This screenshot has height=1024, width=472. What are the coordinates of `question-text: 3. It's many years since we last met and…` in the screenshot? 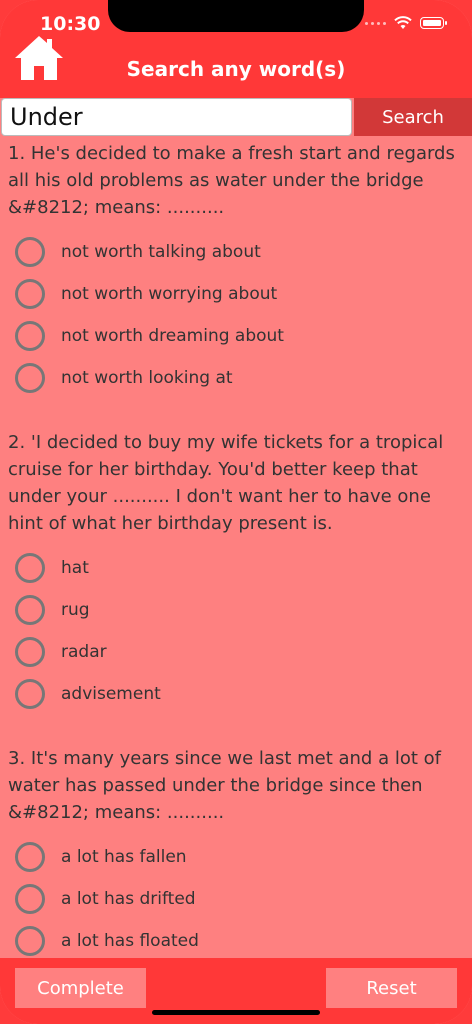 It's located at (224, 785).